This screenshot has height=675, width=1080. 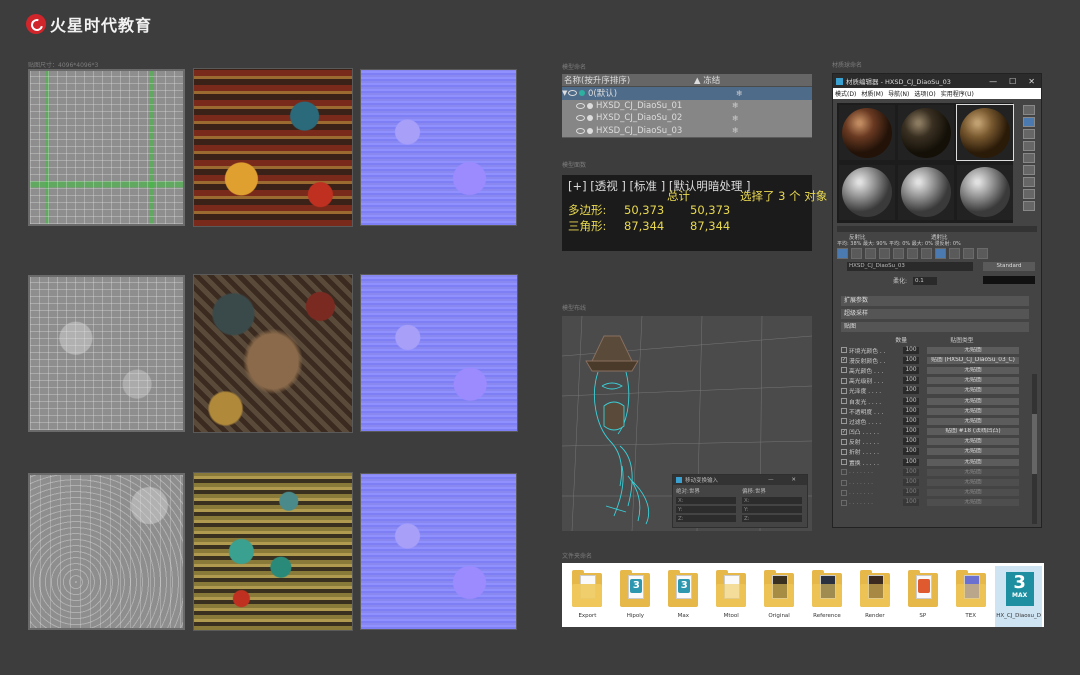 What do you see at coordinates (935, 350) in the screenshot?
I see `map-row: 环境光颜色 . . 100 无贴图` at bounding box center [935, 350].